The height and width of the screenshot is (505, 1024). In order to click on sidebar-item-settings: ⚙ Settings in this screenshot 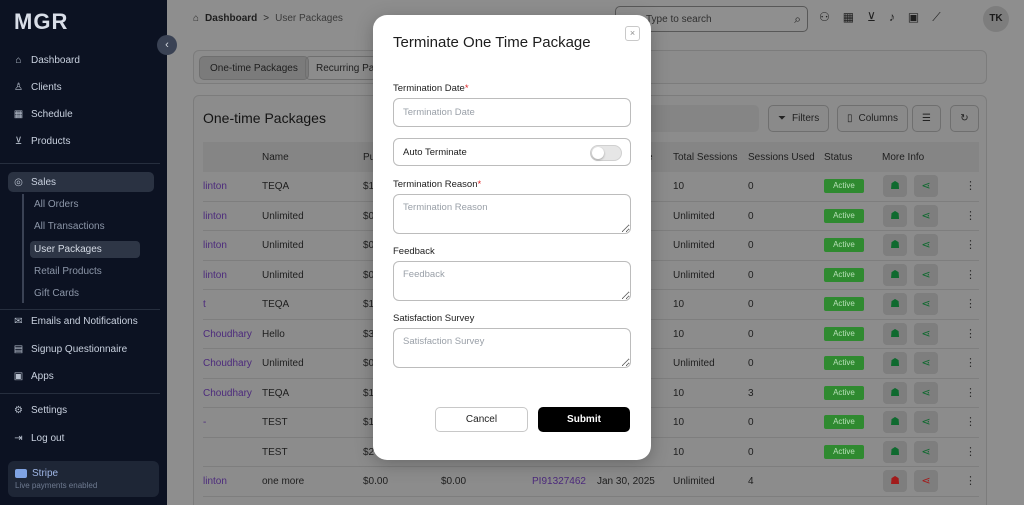, I will do `click(81, 410)`.